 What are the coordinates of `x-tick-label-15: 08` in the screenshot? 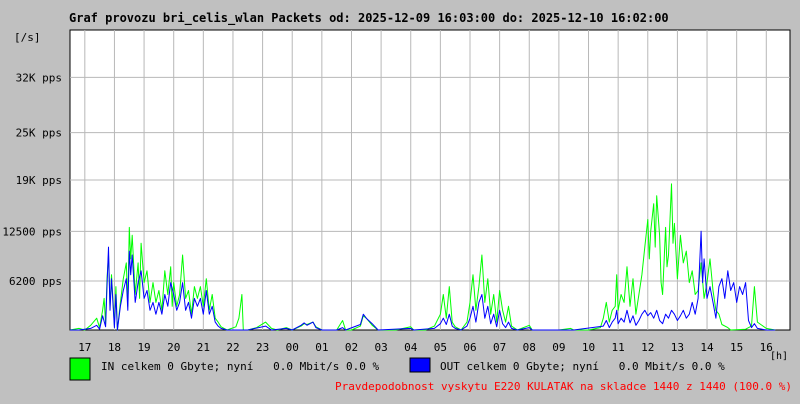 It's located at (529, 347).